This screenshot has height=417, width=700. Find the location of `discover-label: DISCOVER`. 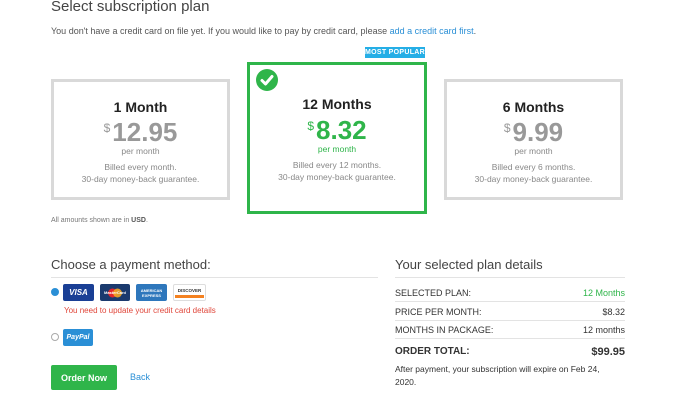

discover-label: DISCOVER is located at coordinates (189, 290).